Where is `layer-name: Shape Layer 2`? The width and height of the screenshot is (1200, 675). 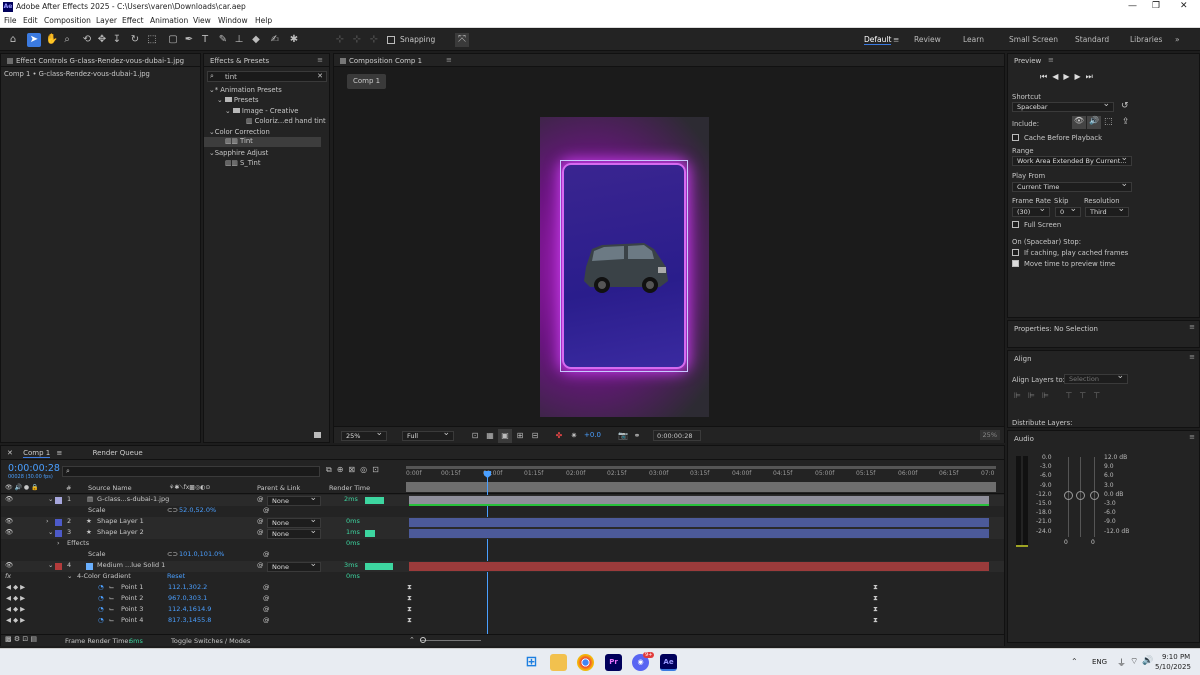 layer-name: Shape Layer 2 is located at coordinates (120, 532).